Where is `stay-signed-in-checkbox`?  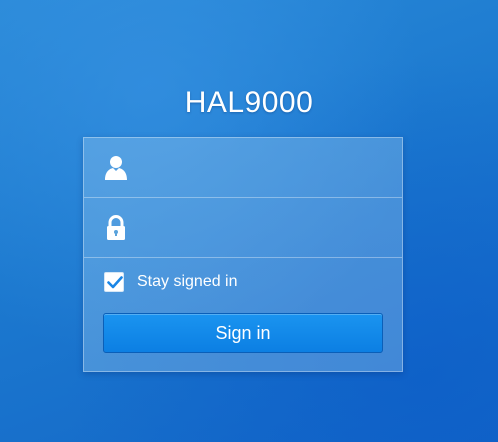
stay-signed-in-checkbox is located at coordinates (114, 282).